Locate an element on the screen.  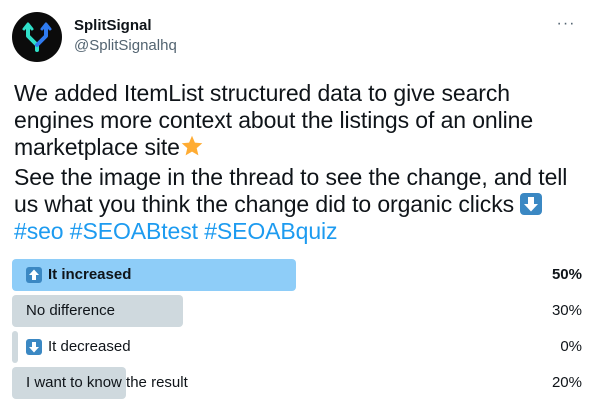
poll-option-percent: 0% is located at coordinates (571, 346).